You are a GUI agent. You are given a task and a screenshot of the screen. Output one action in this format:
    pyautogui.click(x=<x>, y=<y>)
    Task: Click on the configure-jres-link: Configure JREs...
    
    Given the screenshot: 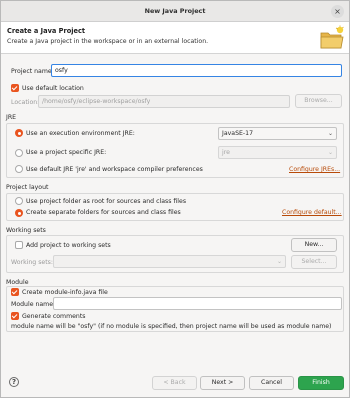 What is the action you would take?
    pyautogui.click(x=314, y=169)
    